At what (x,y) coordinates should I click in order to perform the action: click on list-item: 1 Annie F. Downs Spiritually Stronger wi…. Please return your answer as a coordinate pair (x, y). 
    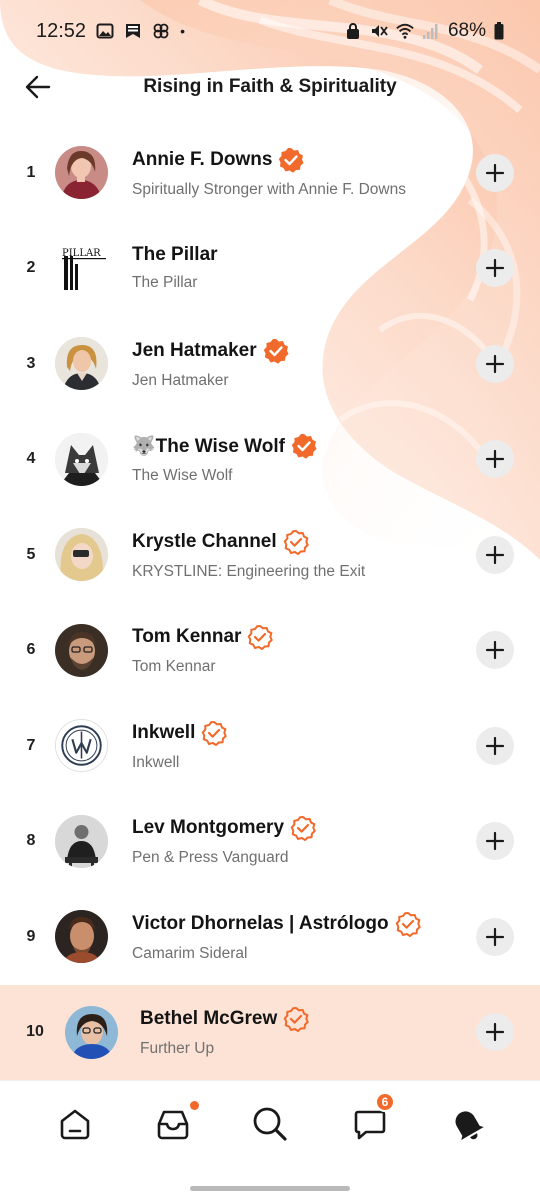
    Looking at the image, I should click on (270, 173).